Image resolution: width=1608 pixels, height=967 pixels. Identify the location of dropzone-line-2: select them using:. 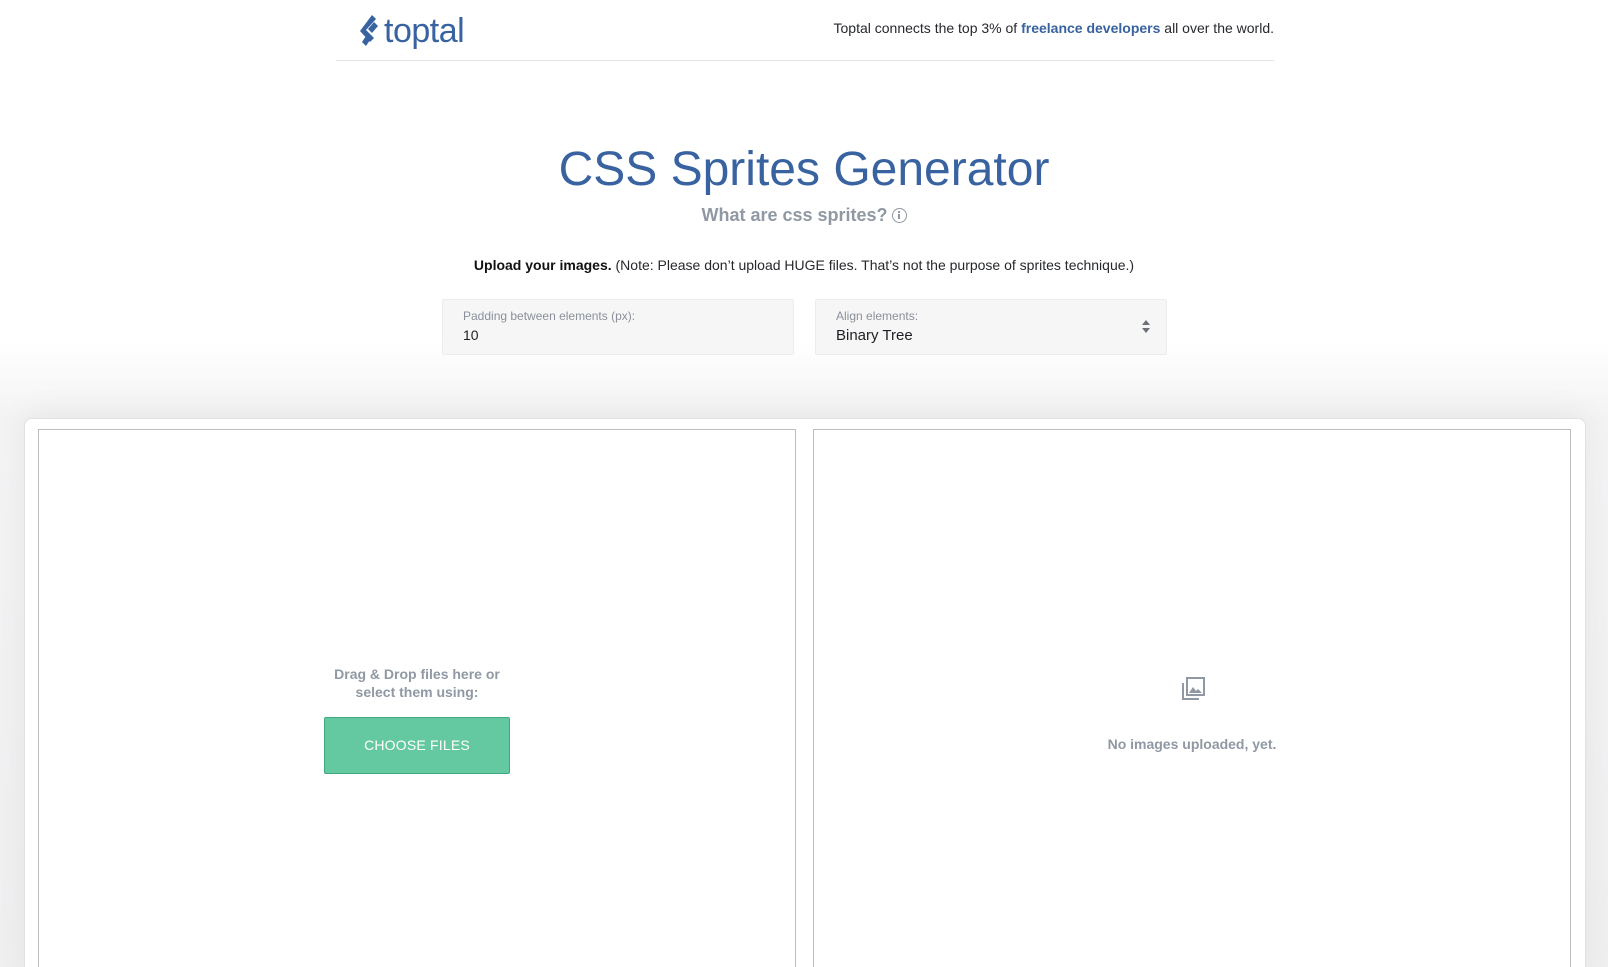
(417, 692).